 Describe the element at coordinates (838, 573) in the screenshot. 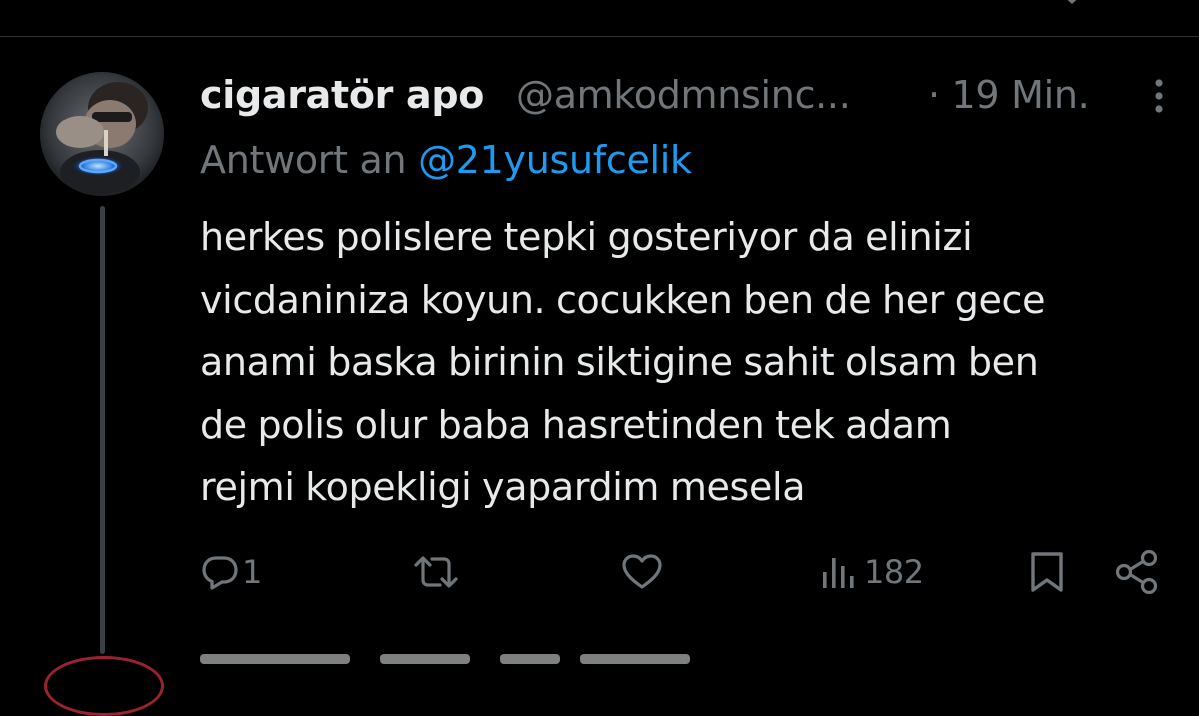

I see `views-icon` at that location.